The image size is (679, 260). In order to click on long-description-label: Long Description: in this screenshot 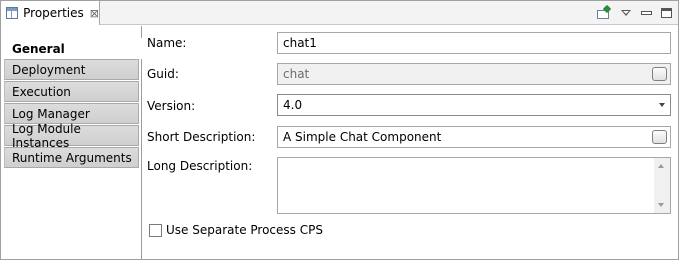, I will do `click(200, 166)`.